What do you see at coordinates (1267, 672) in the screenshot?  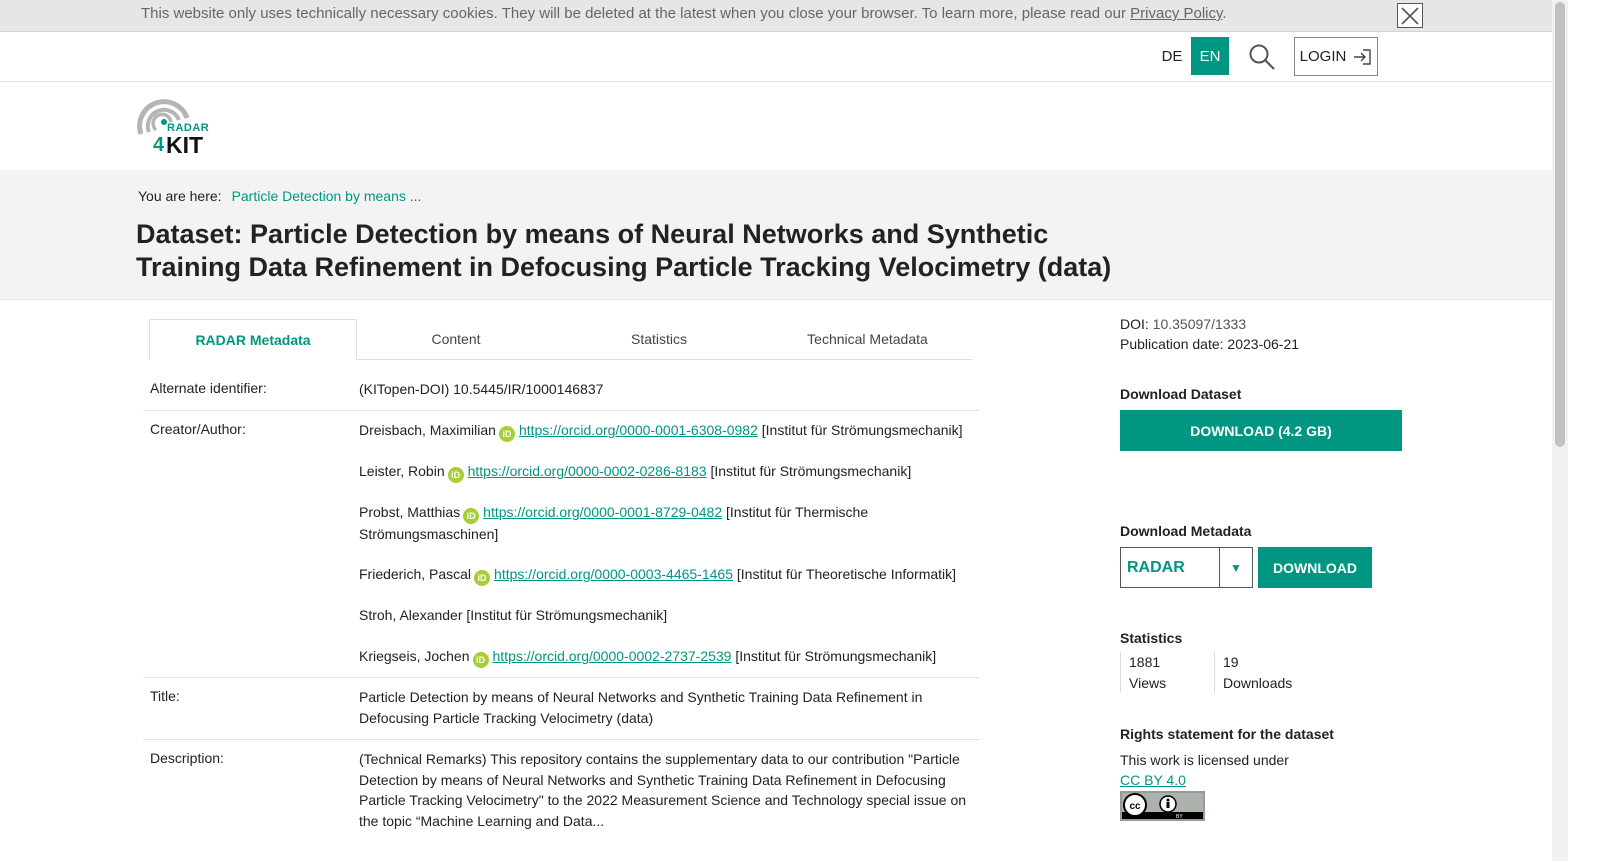 I see `downloads-stat: 19 Downloads` at bounding box center [1267, 672].